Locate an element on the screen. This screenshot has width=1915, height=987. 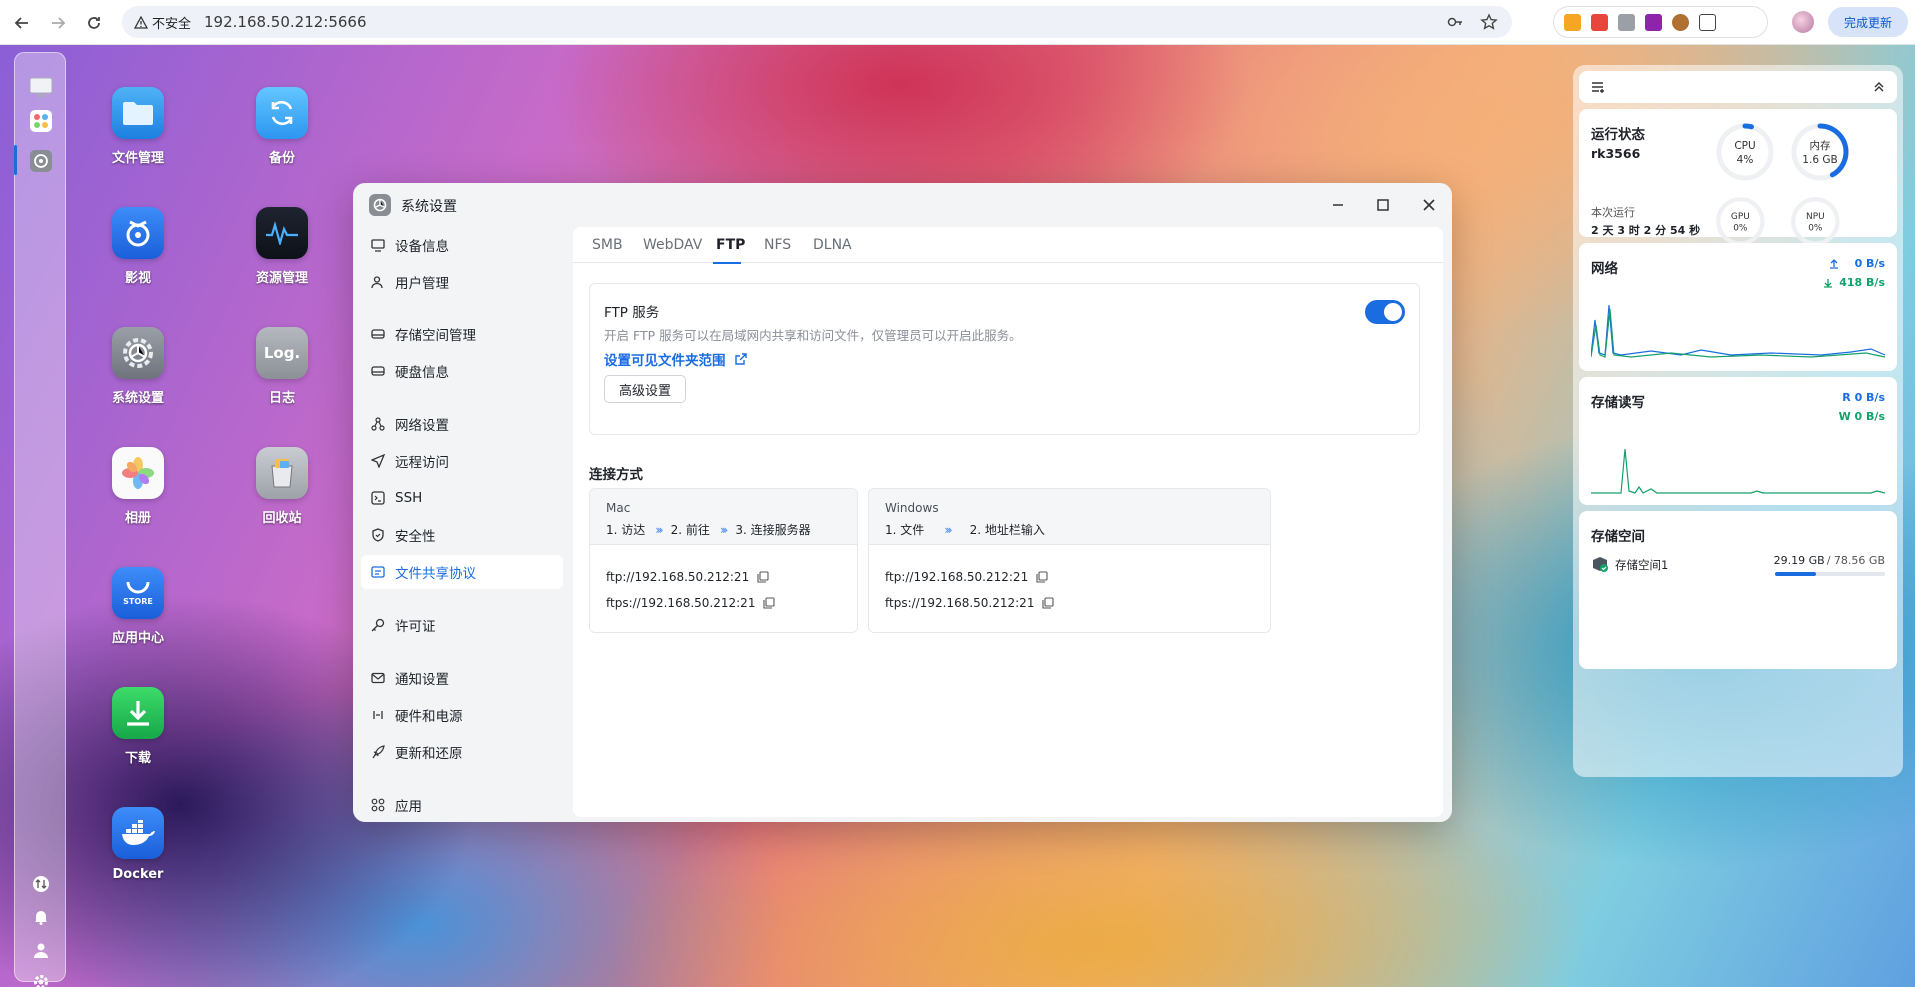
sidebar-item-hardware-power: 硬件和电源 is located at coordinates (462, 715).